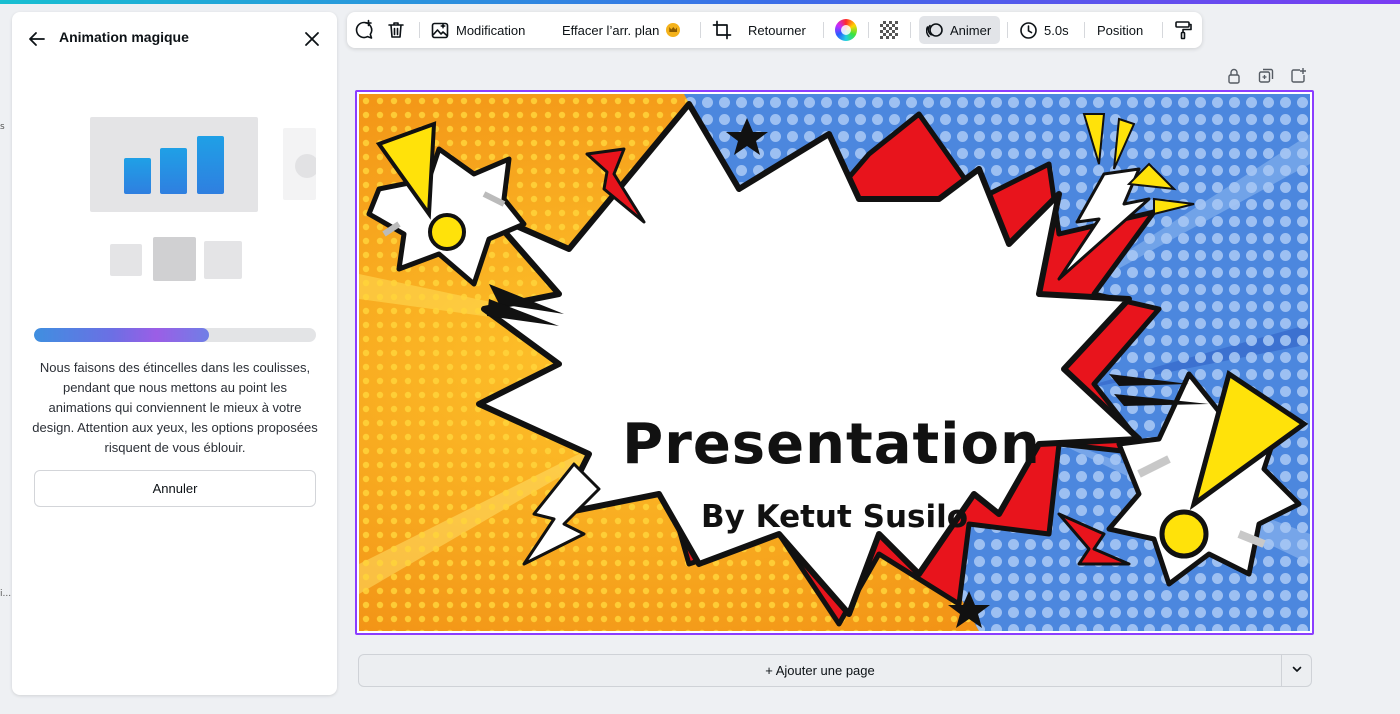  What do you see at coordinates (175, 488) in the screenshot?
I see `cancel-button: Annuler` at bounding box center [175, 488].